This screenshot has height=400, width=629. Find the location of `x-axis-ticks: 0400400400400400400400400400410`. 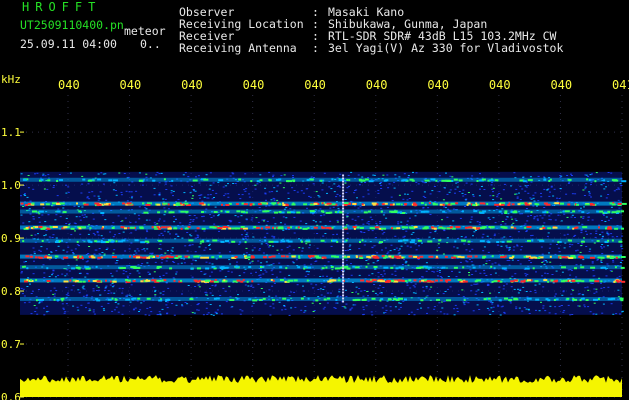

x-axis-ticks: 0400400400400400400400400400410 is located at coordinates (343, 85).